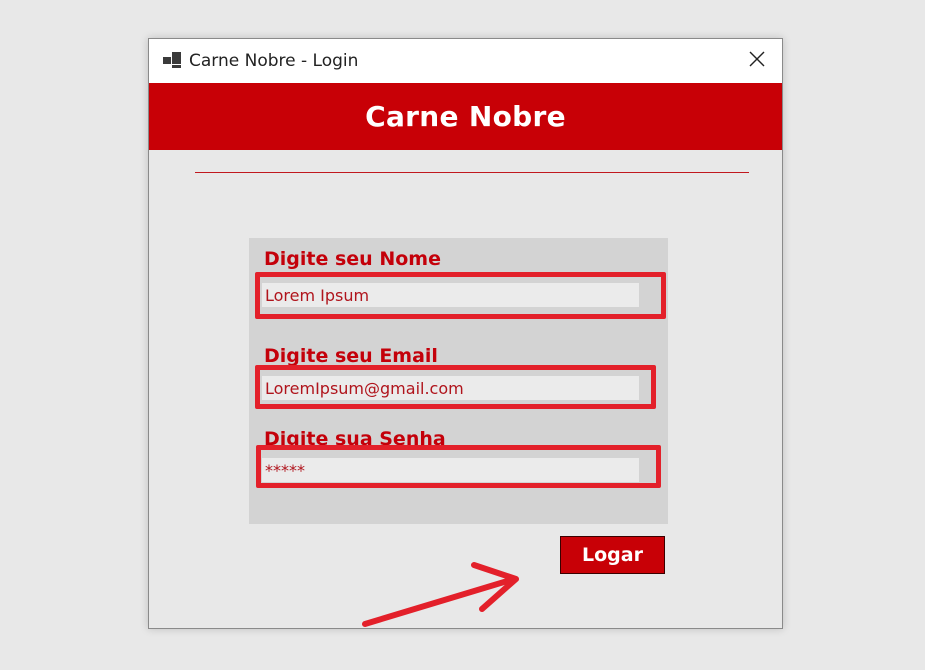 The width and height of the screenshot is (925, 670). I want to click on app-header-title: Carne Nobre, so click(465, 116).